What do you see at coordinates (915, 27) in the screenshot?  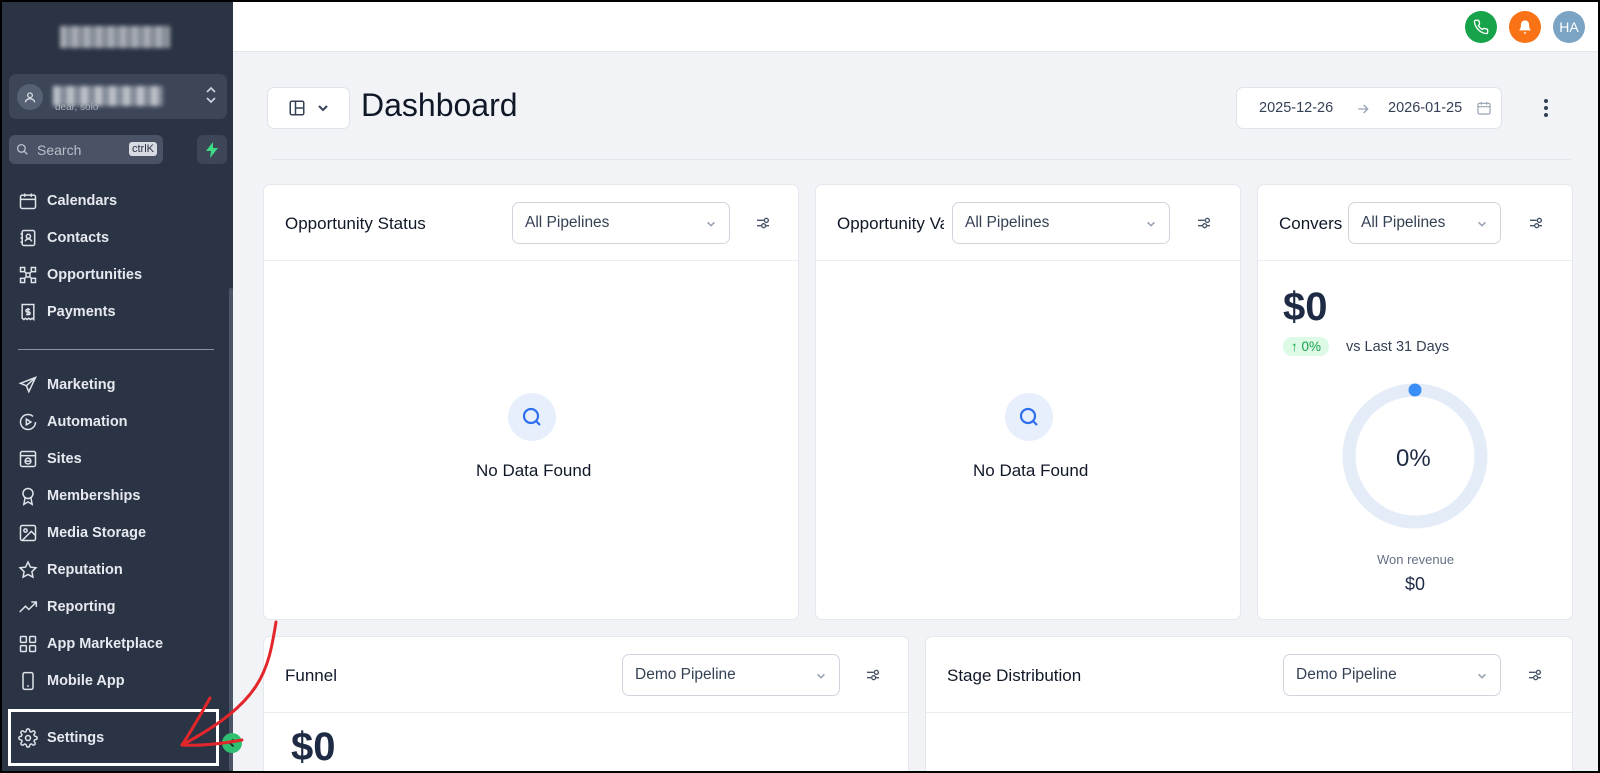 I see `top-bar: HA` at bounding box center [915, 27].